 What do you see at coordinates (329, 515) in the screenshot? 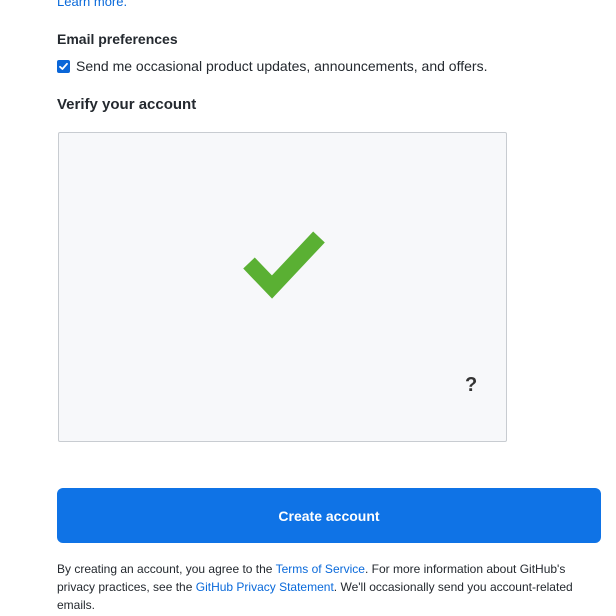
I see `create-account-button: Create account` at bounding box center [329, 515].